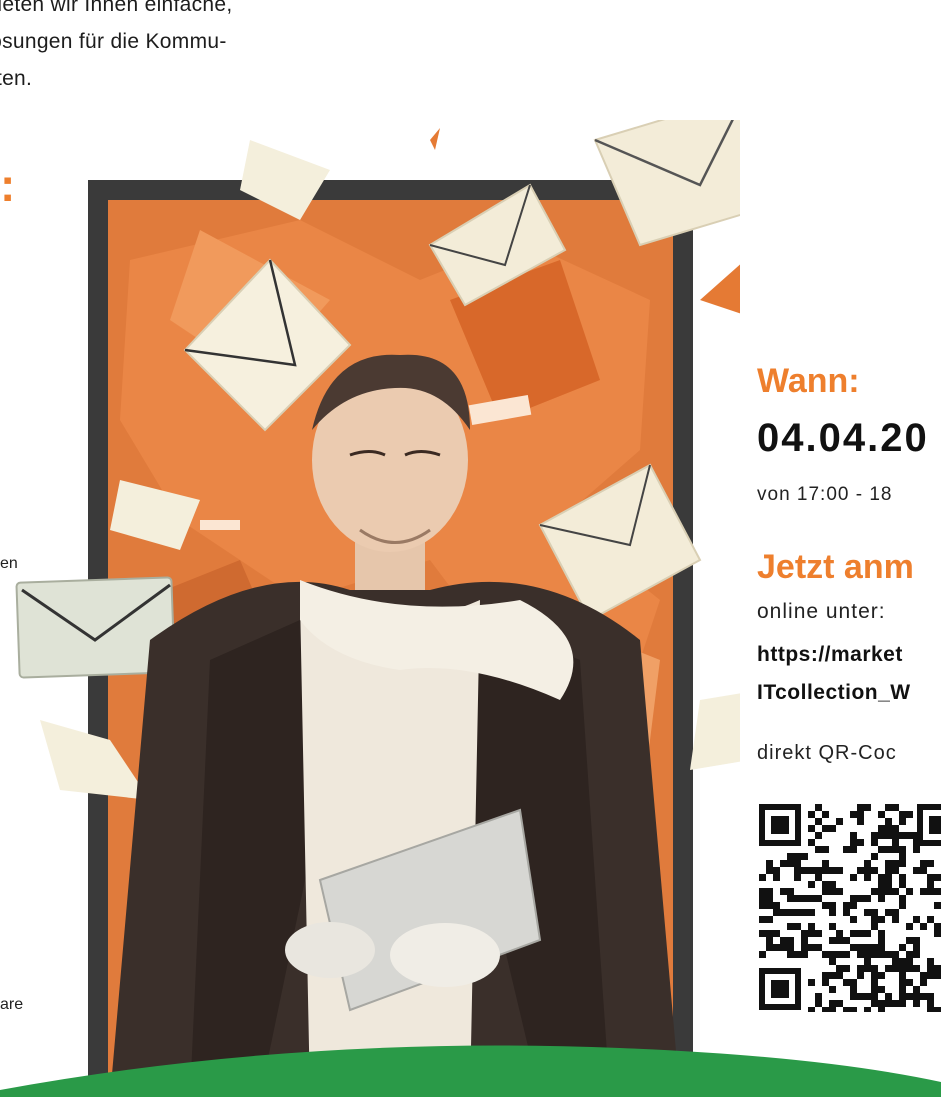 Image resolution: width=941 pixels, height=1097 pixels. Describe the element at coordinates (834, 693) in the screenshot. I see `registration-link-line-2: ITcollection_W` at that location.